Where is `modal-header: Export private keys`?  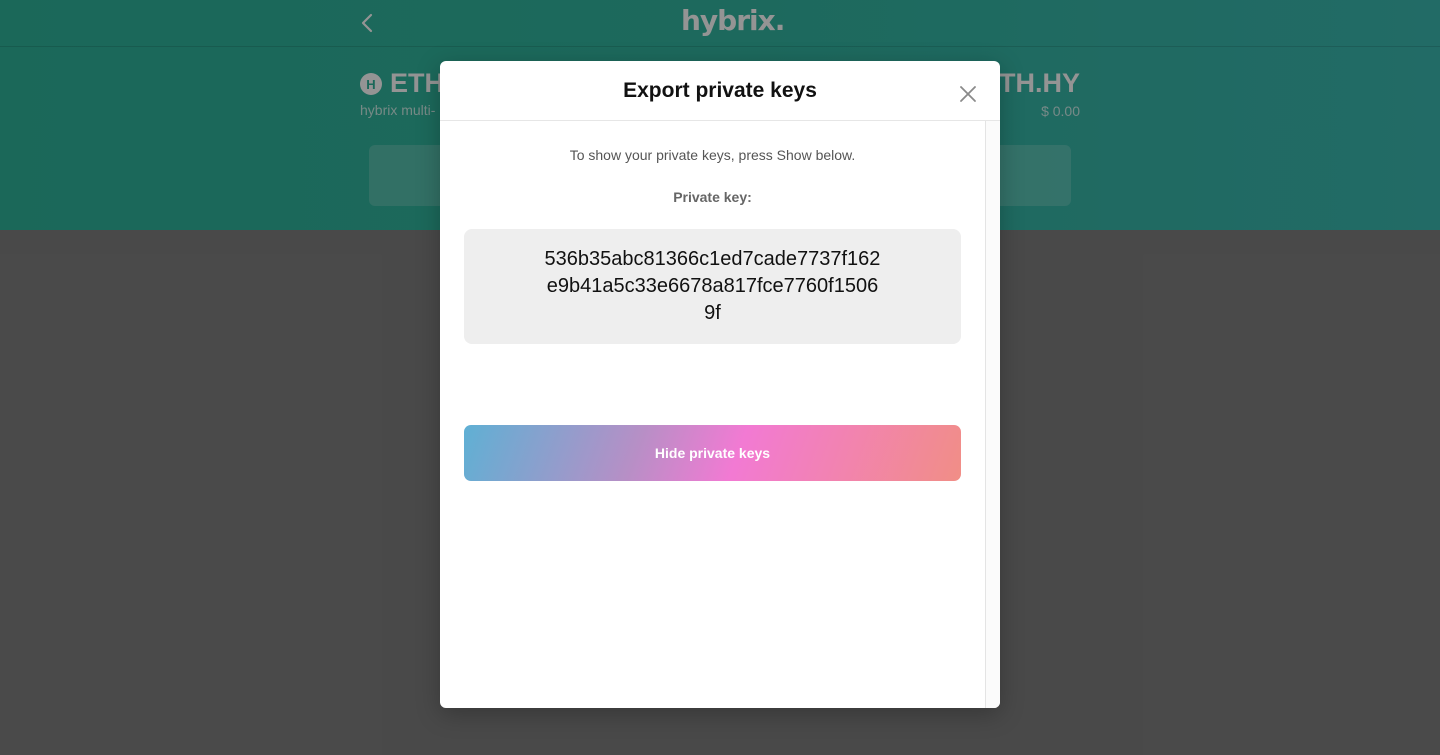 modal-header: Export private keys is located at coordinates (720, 91).